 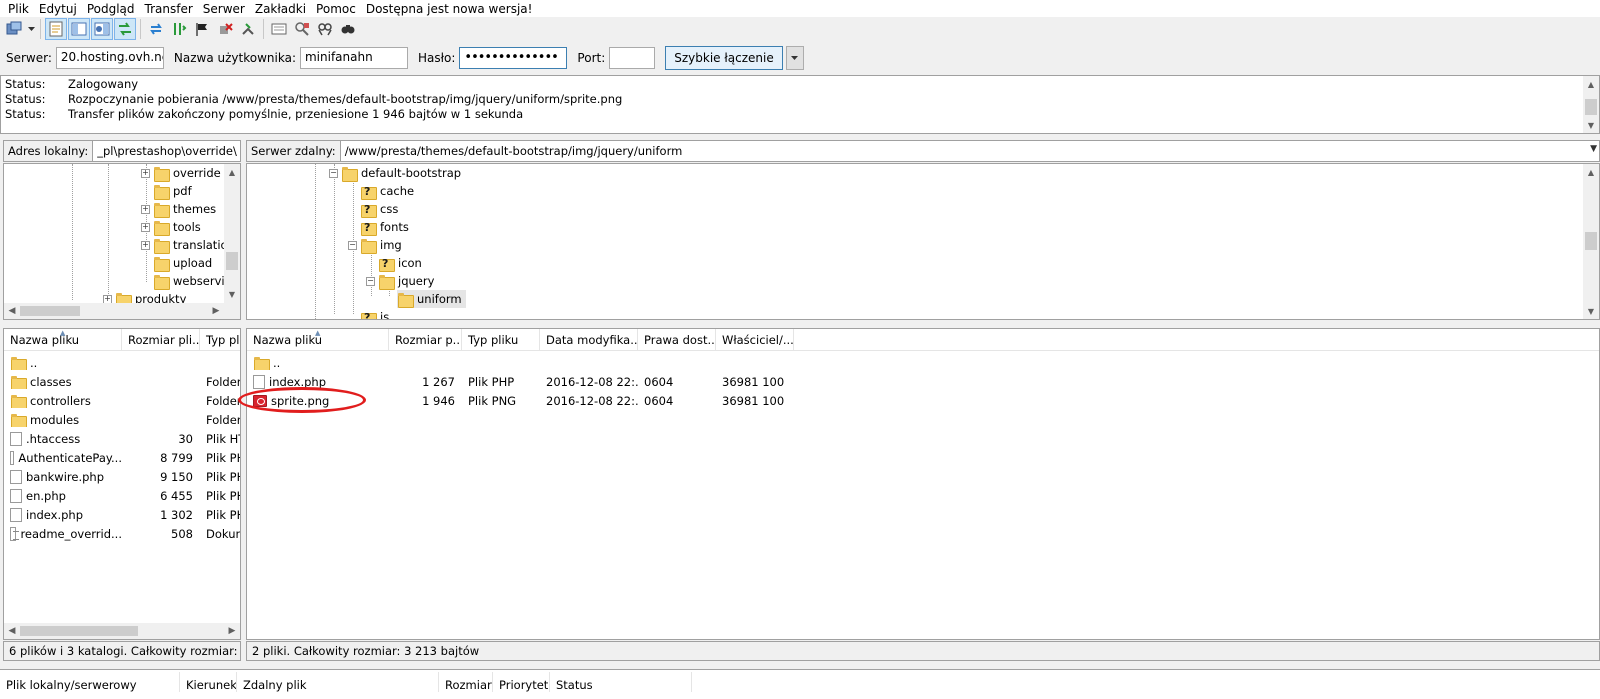 What do you see at coordinates (521, 682) in the screenshot?
I see `queue-column-priority: Priorytet` at bounding box center [521, 682].